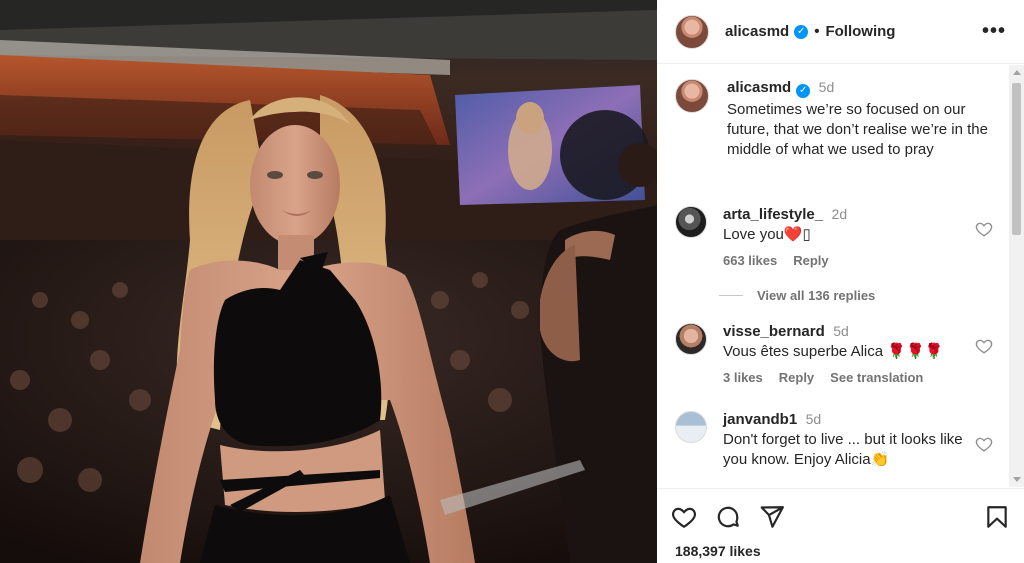  I want to click on view-replies-button: View all 136 replies, so click(864, 295).